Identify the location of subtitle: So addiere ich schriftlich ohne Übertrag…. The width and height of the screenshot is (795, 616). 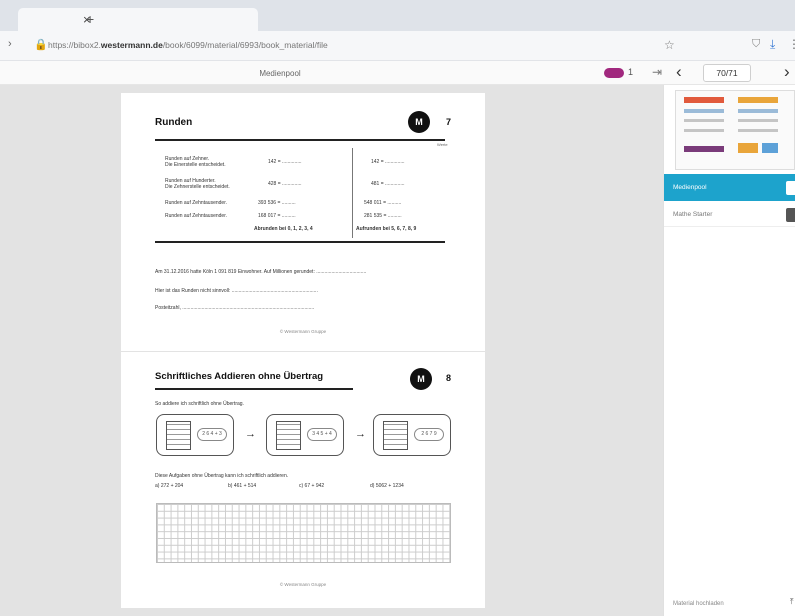
(199, 404).